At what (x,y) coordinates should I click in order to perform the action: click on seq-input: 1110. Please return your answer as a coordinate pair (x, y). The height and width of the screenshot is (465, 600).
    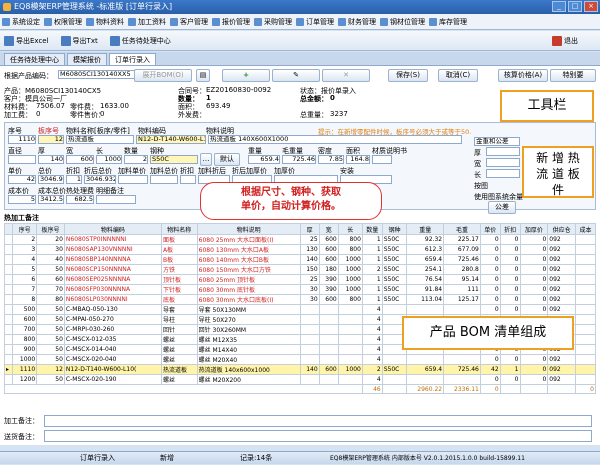
    Looking at the image, I should click on (22, 139).